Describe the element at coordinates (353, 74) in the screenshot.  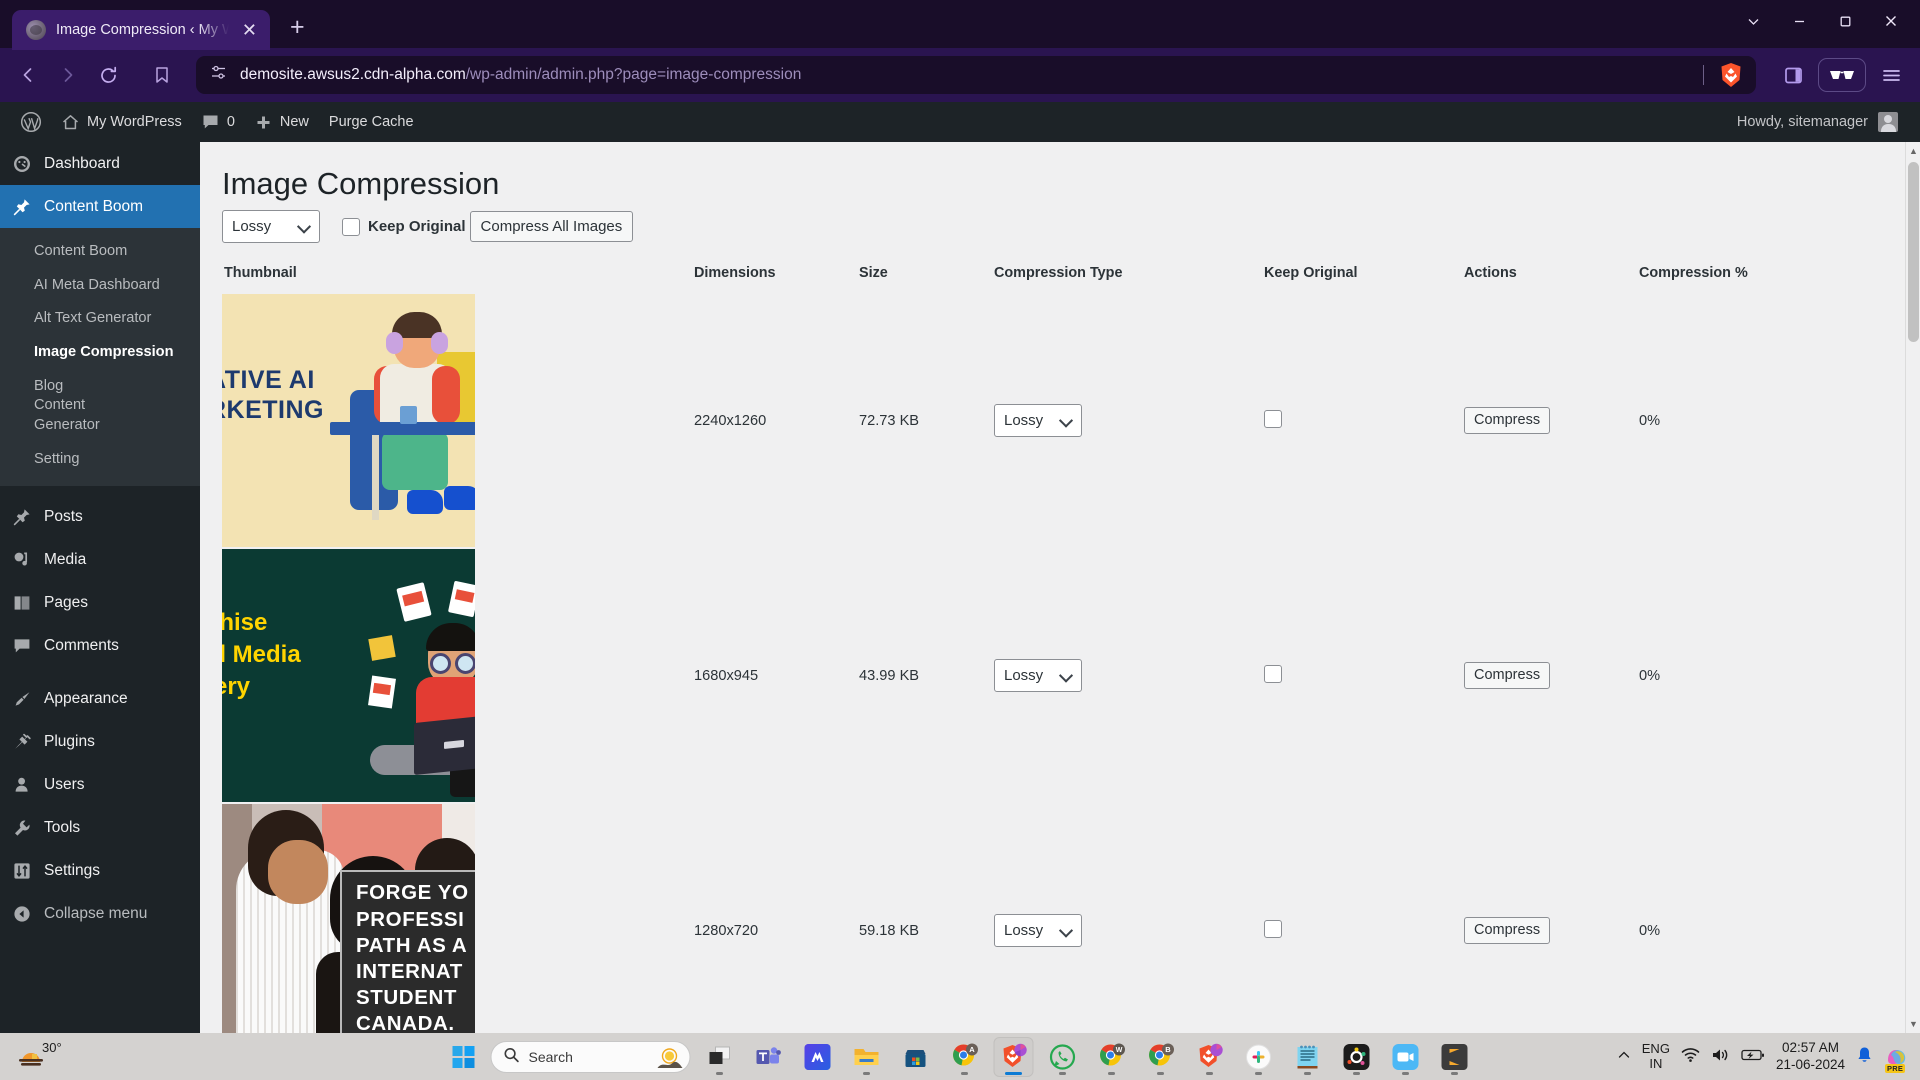
I see `url-host: demosite.awsus2.cdn-alpha.com` at that location.